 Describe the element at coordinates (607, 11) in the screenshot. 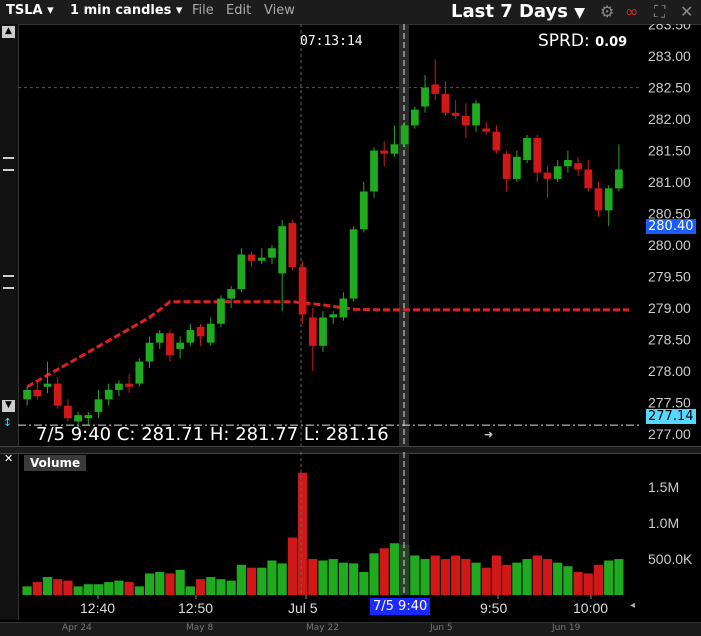

I see `gear-icon: ⚙` at that location.